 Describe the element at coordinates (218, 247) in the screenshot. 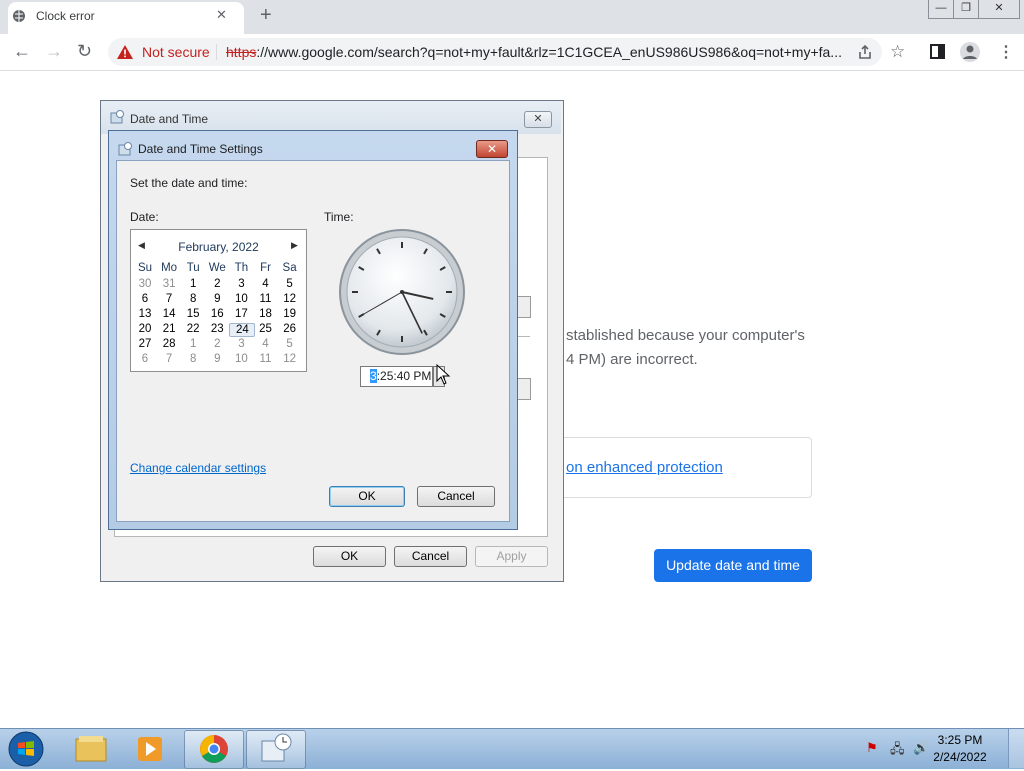

I see `calendar-month-title: February, 2022` at that location.